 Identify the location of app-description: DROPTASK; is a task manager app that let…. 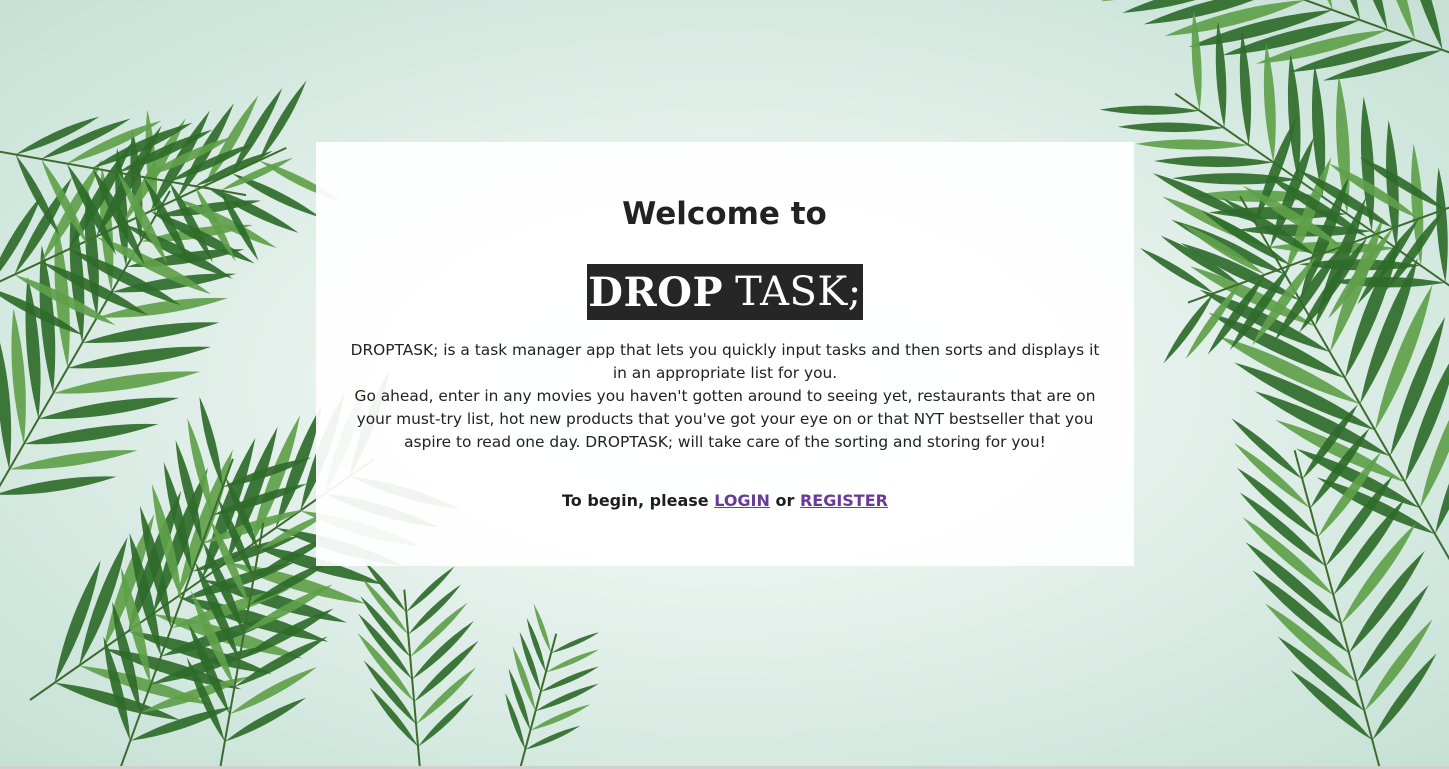
(725, 396).